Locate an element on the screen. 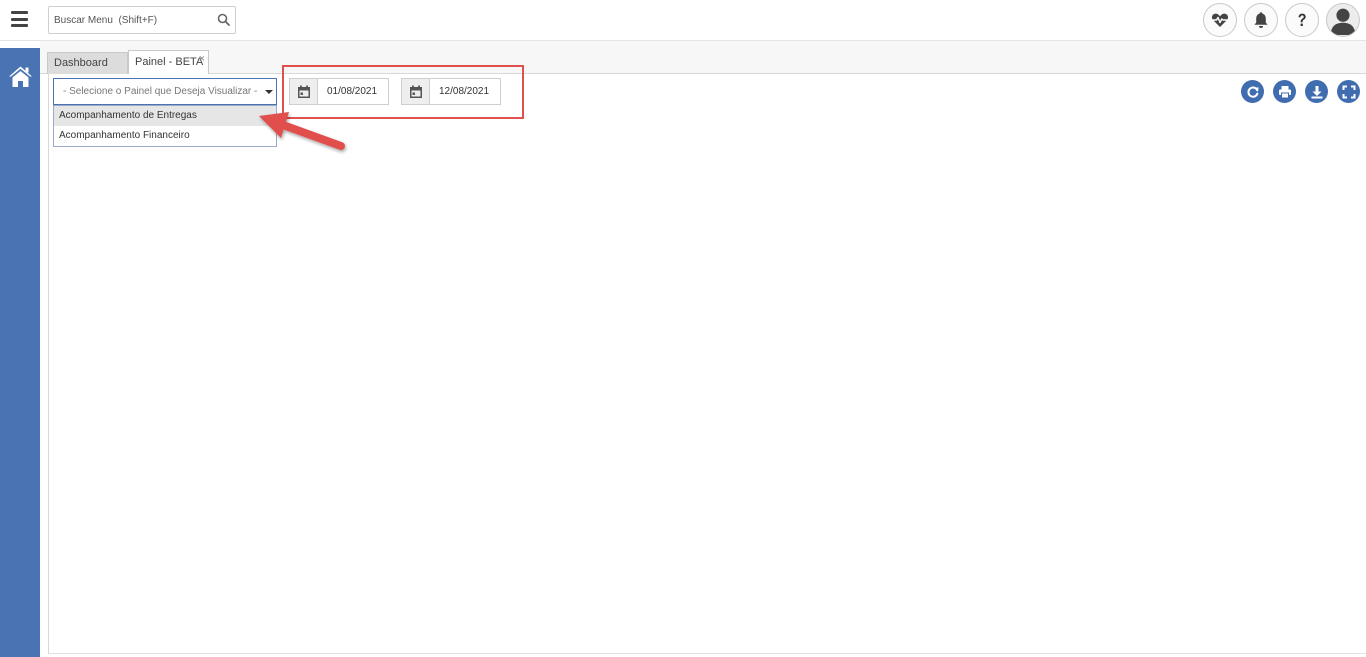 This screenshot has height=657, width=1366. hamburger-menu-icon is located at coordinates (19, 19).